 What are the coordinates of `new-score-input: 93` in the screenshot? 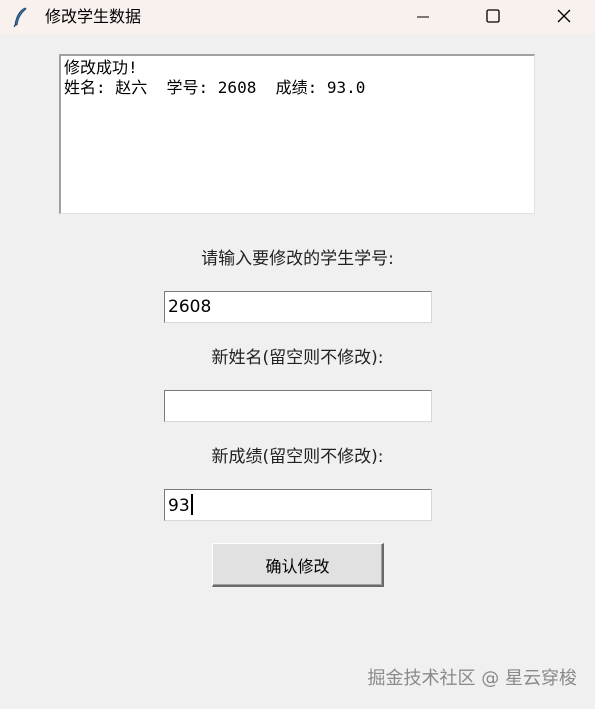 It's located at (298, 505).